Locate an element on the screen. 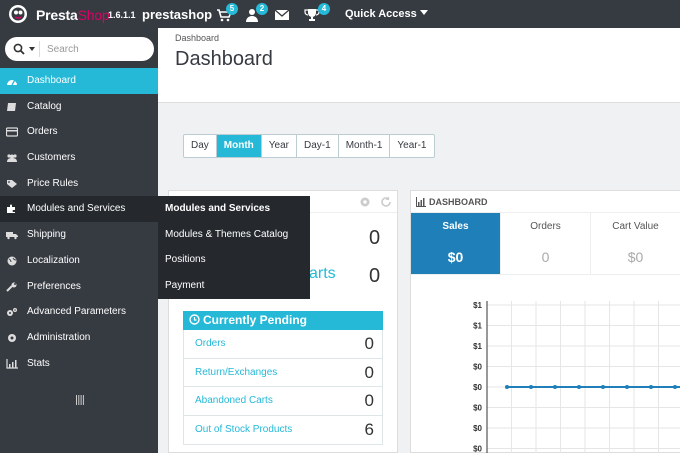  sidebar-item-localization: Localization is located at coordinates (79, 261).